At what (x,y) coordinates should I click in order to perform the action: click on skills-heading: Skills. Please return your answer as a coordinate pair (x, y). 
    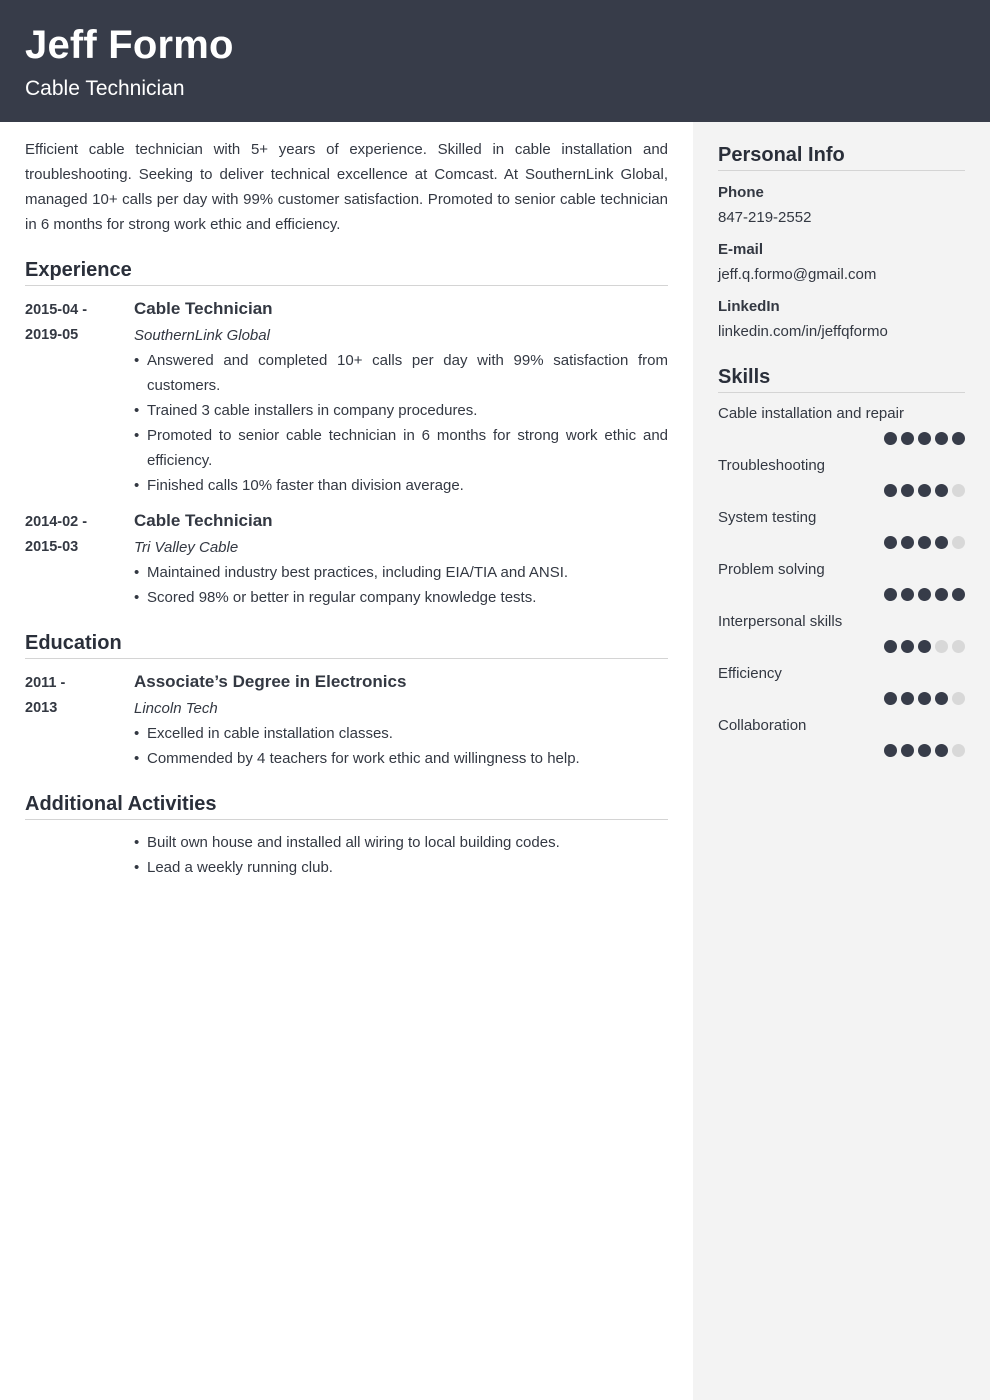
    Looking at the image, I should click on (841, 378).